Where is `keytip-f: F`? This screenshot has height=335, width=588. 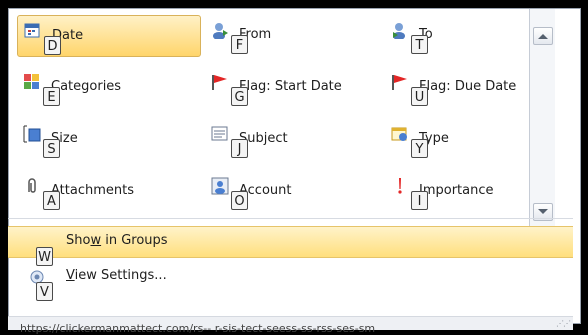
keytip-f: F is located at coordinates (239, 44).